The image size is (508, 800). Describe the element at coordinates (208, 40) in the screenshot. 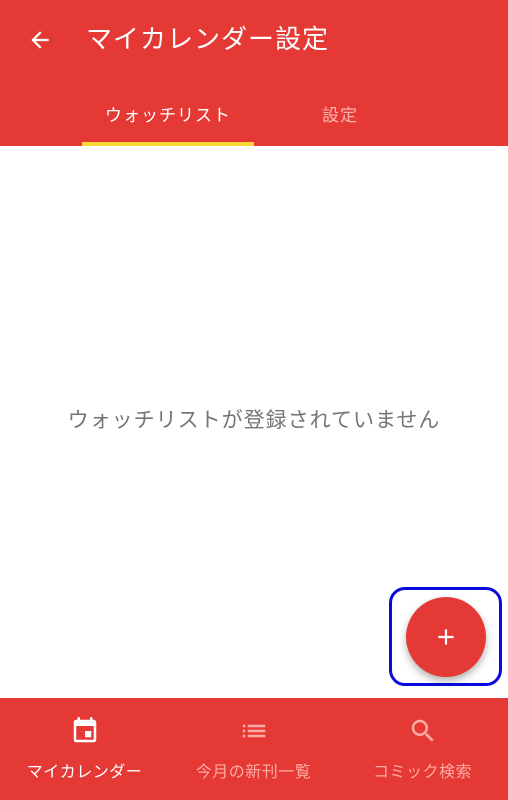

I see `page-title: マイカレンダー設定` at that location.